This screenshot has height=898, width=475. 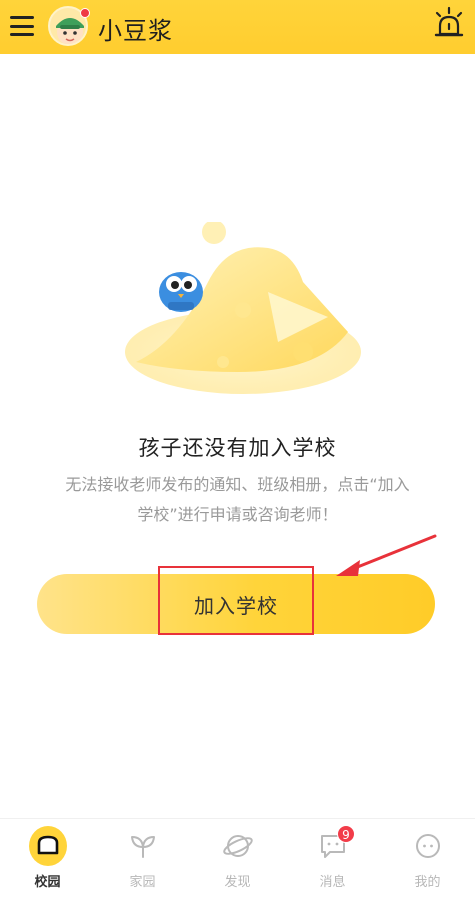 I want to click on mascot-bird-icon, so click(x=181, y=292).